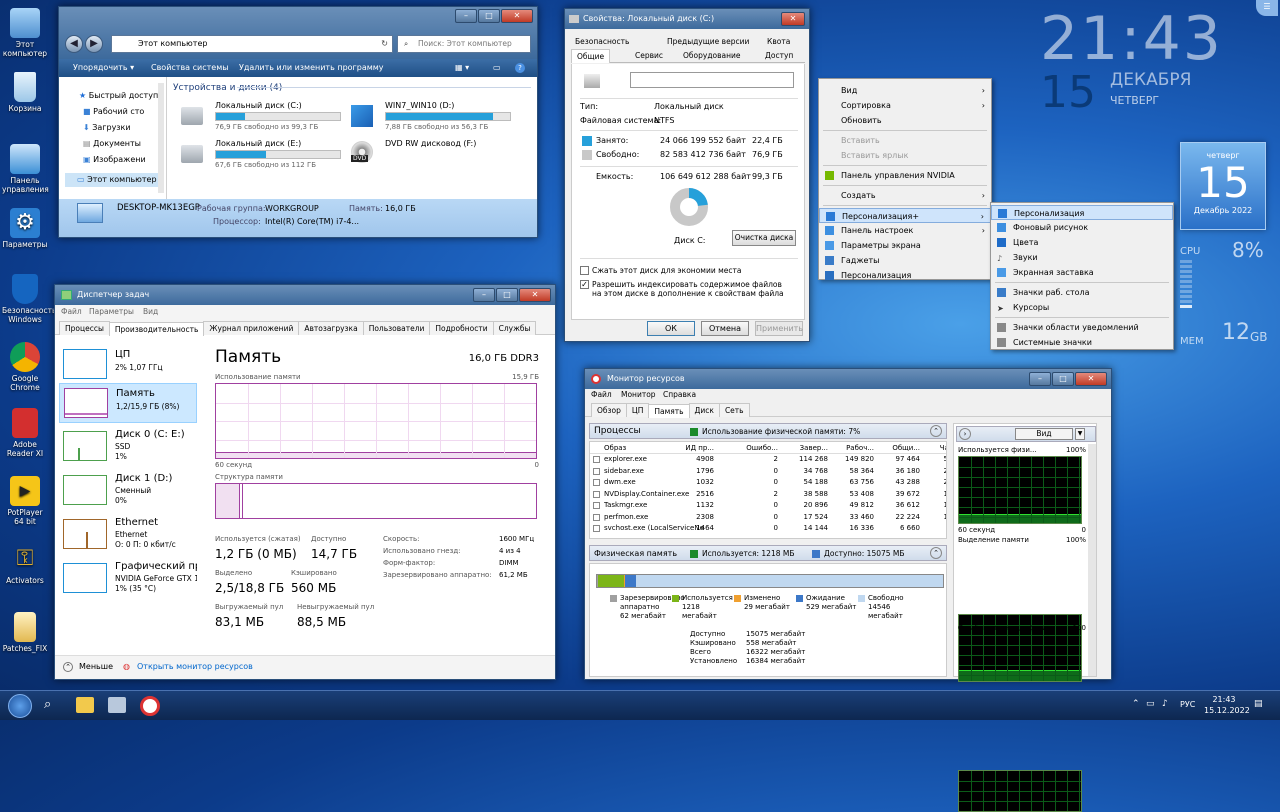  What do you see at coordinates (331, 328) in the screenshot?
I see `tab-startup: Автозагрузка` at bounding box center [331, 328].